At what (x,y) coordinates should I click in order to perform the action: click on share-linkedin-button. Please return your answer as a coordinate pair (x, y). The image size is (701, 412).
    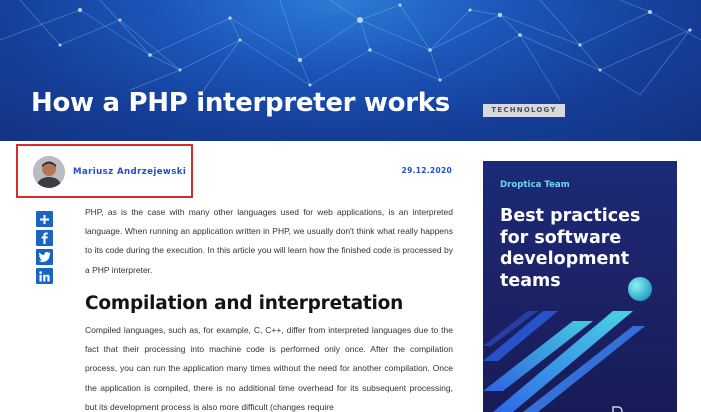
    Looking at the image, I should click on (44, 276).